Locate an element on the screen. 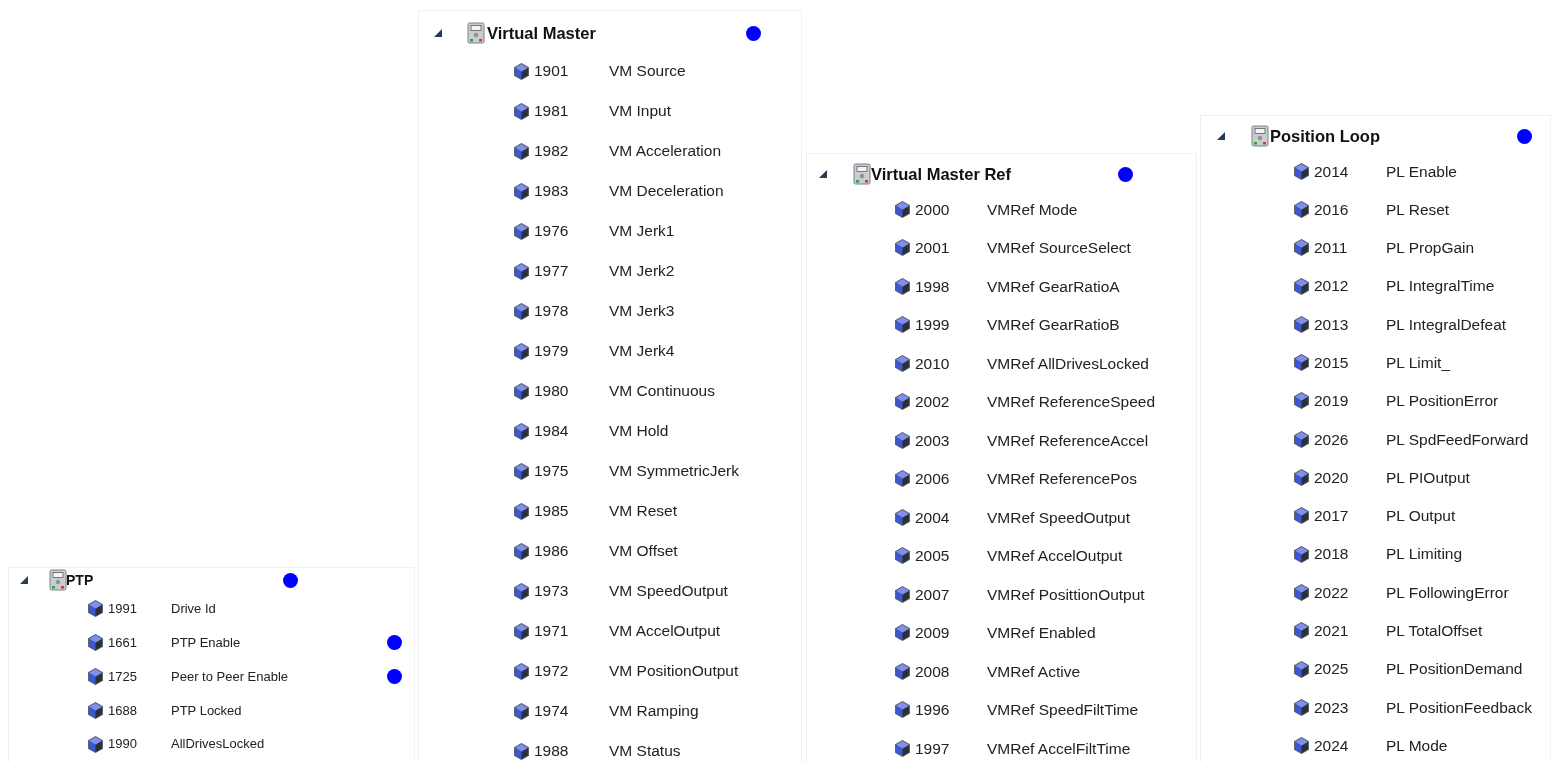  parameter-name: VMRef Mode is located at coordinates (1033, 209).